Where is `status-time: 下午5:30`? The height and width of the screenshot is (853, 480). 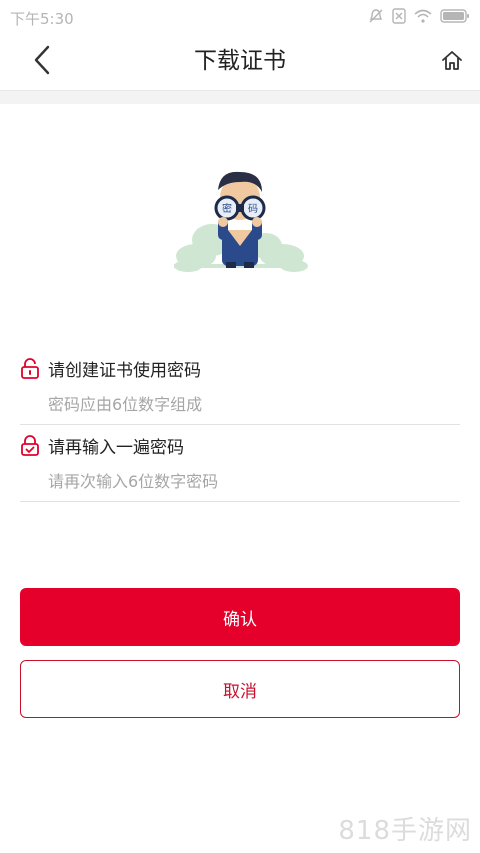
status-time: 下午5:30 is located at coordinates (42, 19).